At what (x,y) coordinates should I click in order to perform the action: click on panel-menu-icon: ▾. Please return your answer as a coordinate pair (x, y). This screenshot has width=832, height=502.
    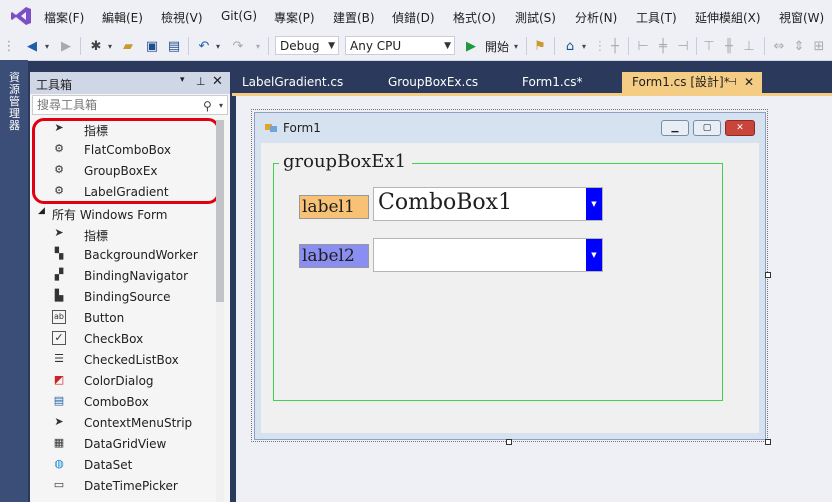
    Looking at the image, I should click on (182, 80).